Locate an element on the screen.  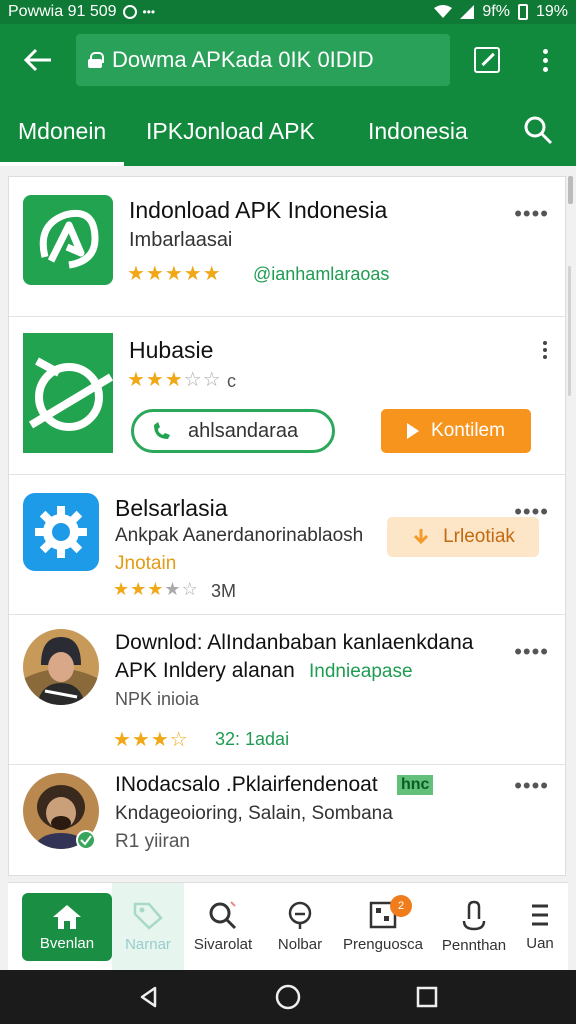
tag-icon is located at coordinates (148, 916).